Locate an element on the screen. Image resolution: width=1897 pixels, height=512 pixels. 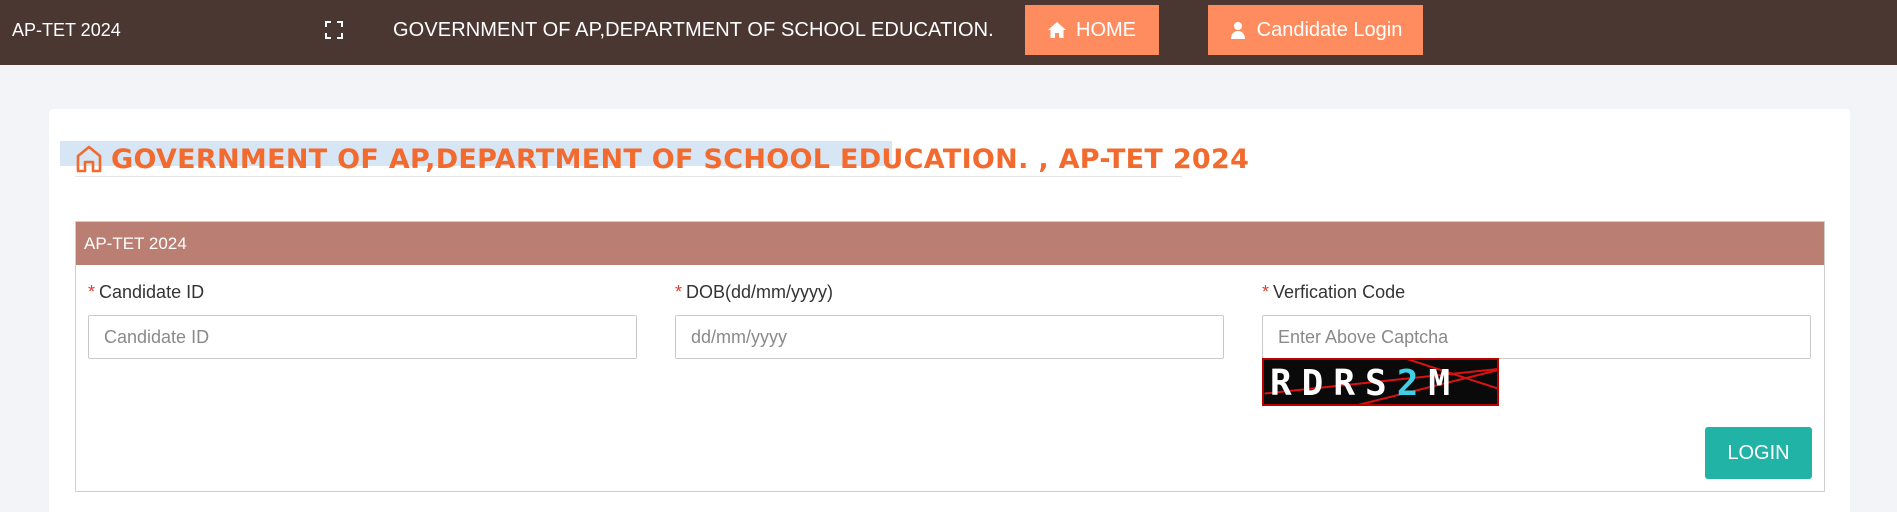
captcha-text: RDRS2M is located at coordinates (1365, 383).